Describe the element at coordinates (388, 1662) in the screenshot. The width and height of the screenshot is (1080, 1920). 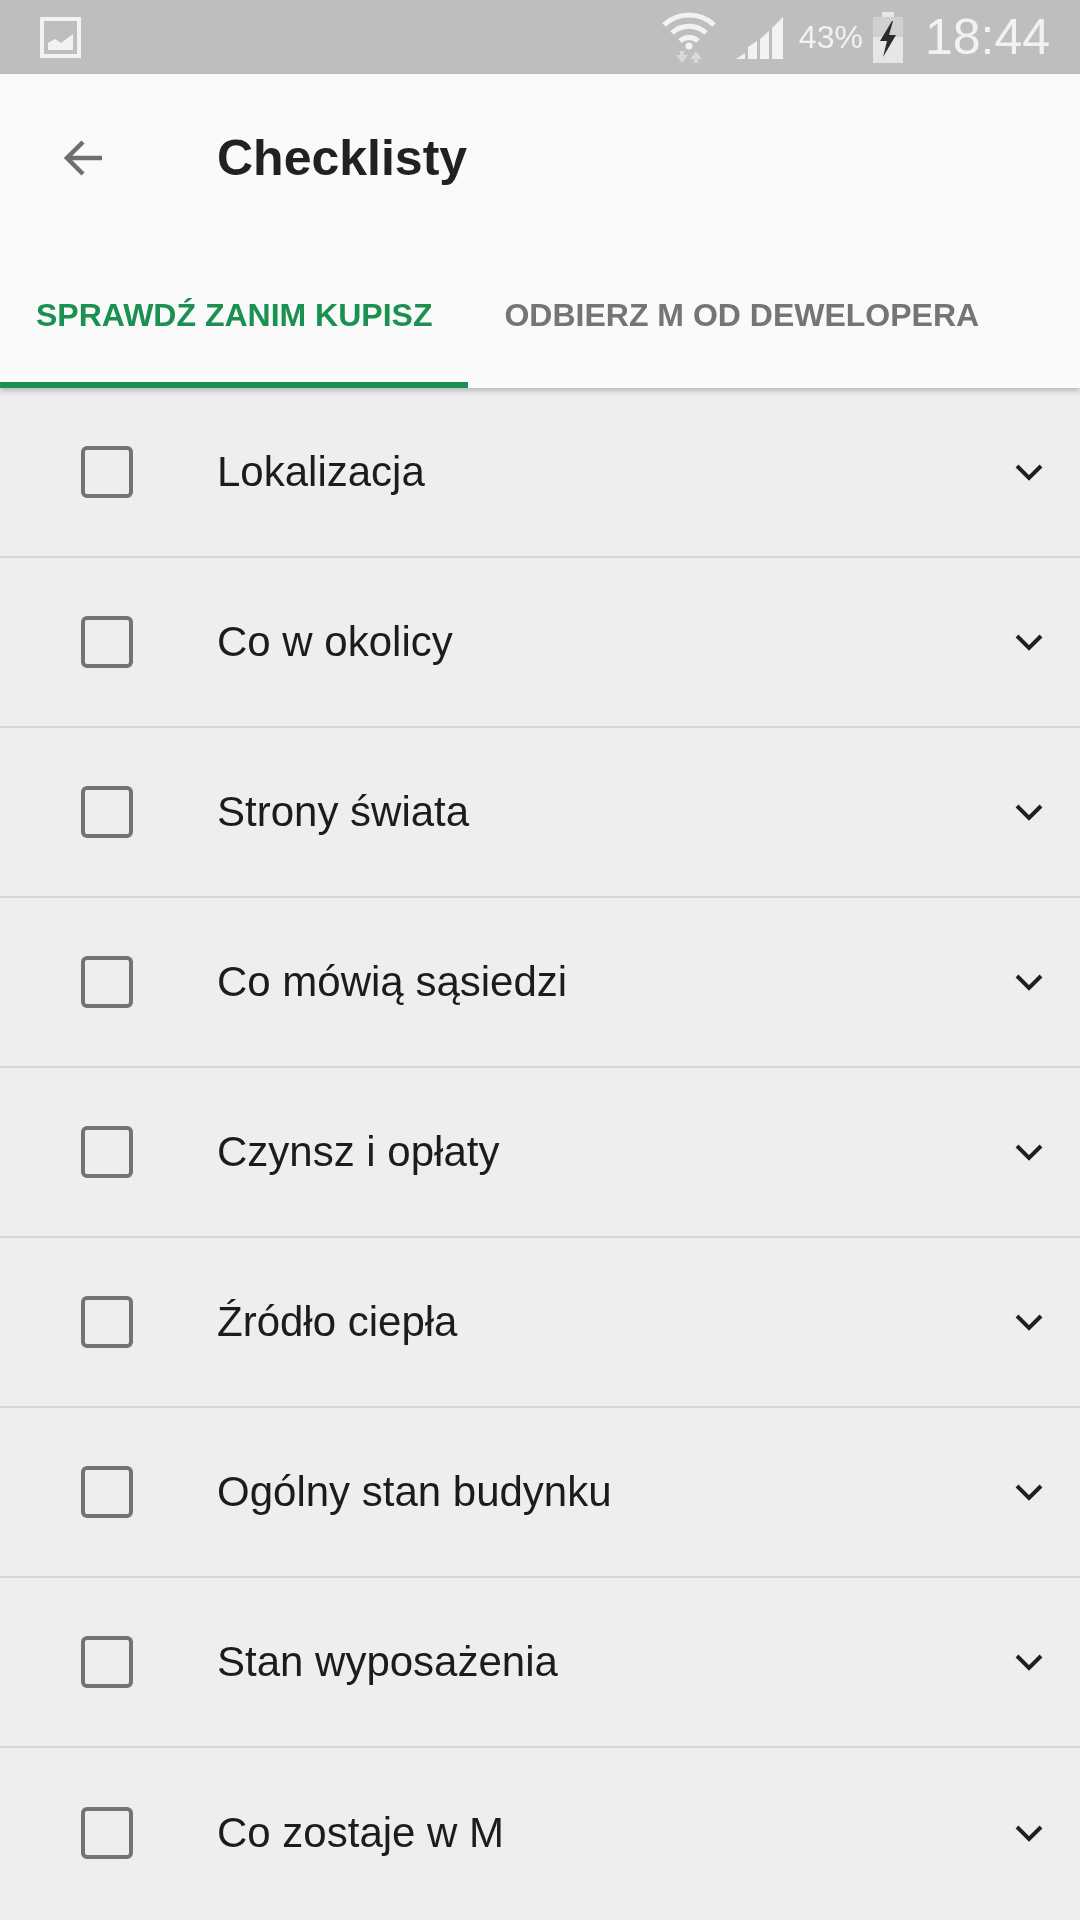
I see `row-label: Stan wyposażenia` at that location.